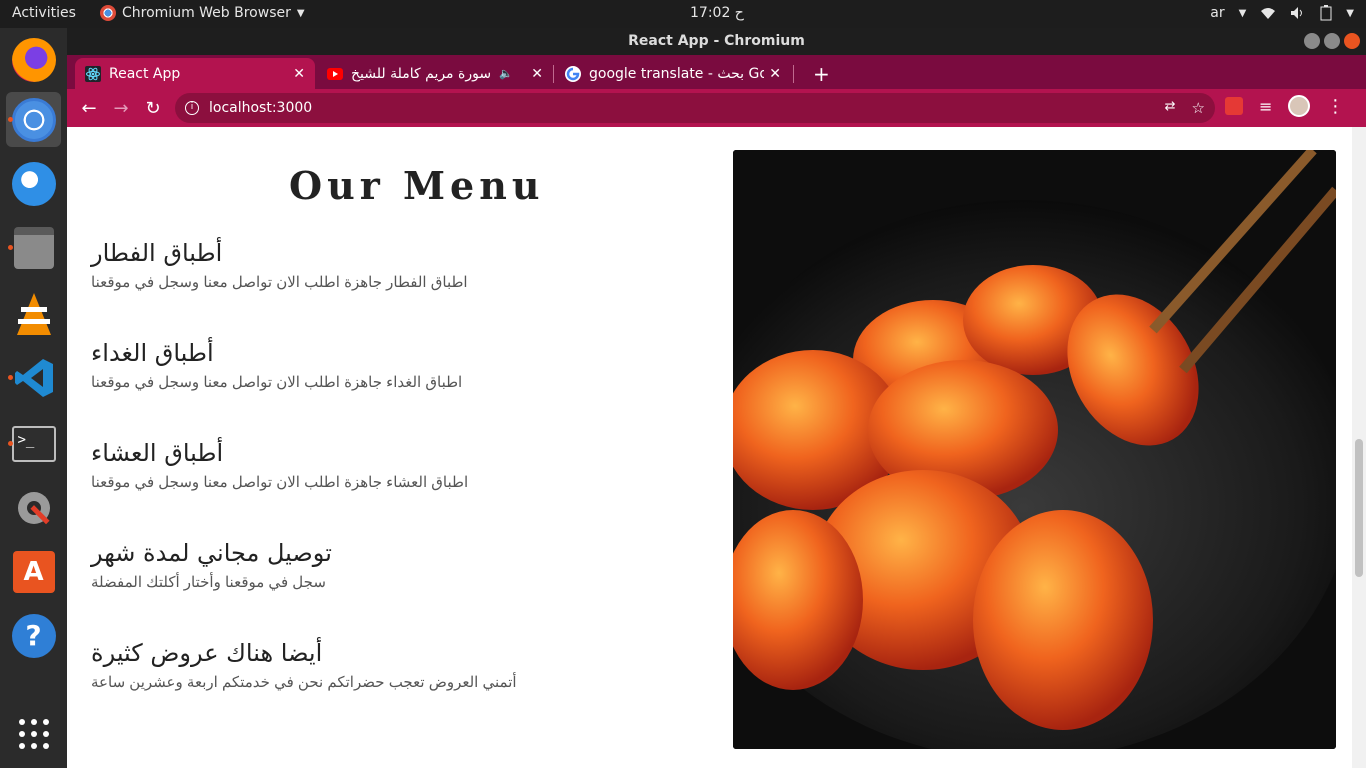 The image size is (1366, 768). I want to click on site-info-icon: i, so click(192, 108).